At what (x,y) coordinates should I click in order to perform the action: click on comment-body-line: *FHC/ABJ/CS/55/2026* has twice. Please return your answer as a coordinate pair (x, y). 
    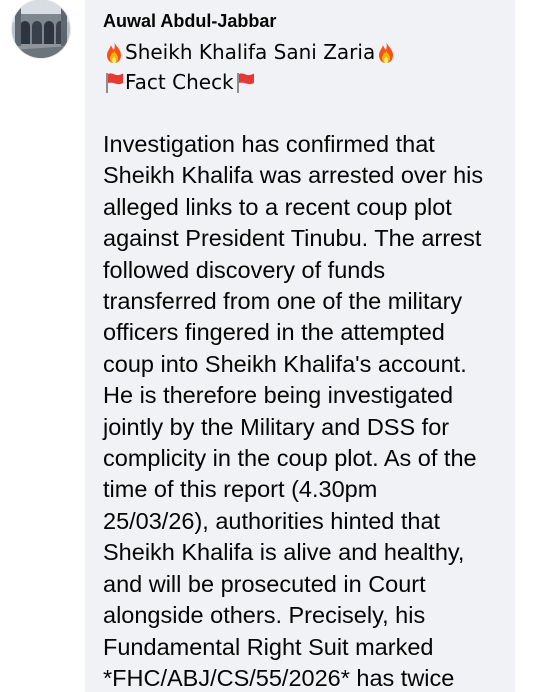
    Looking at the image, I should click on (279, 677).